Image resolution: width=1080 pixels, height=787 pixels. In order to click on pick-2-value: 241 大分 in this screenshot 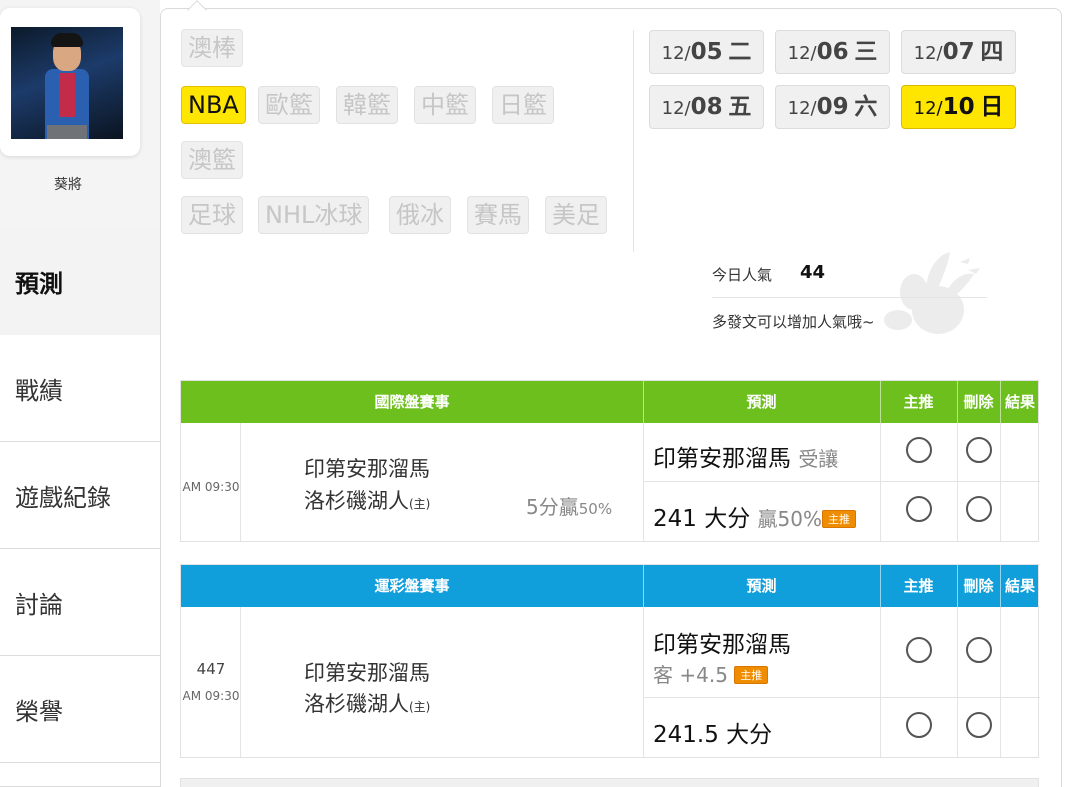, I will do `click(702, 519)`.